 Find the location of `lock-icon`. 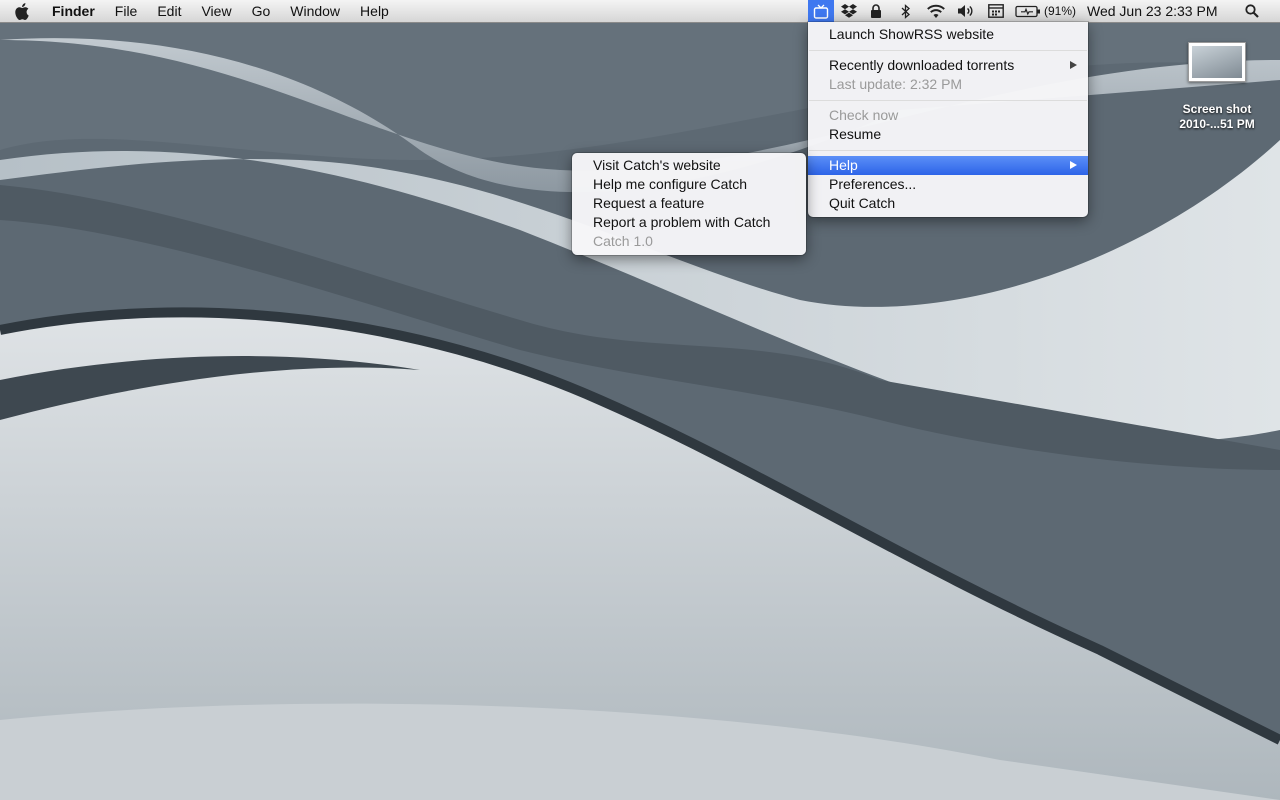

lock-icon is located at coordinates (876, 11).